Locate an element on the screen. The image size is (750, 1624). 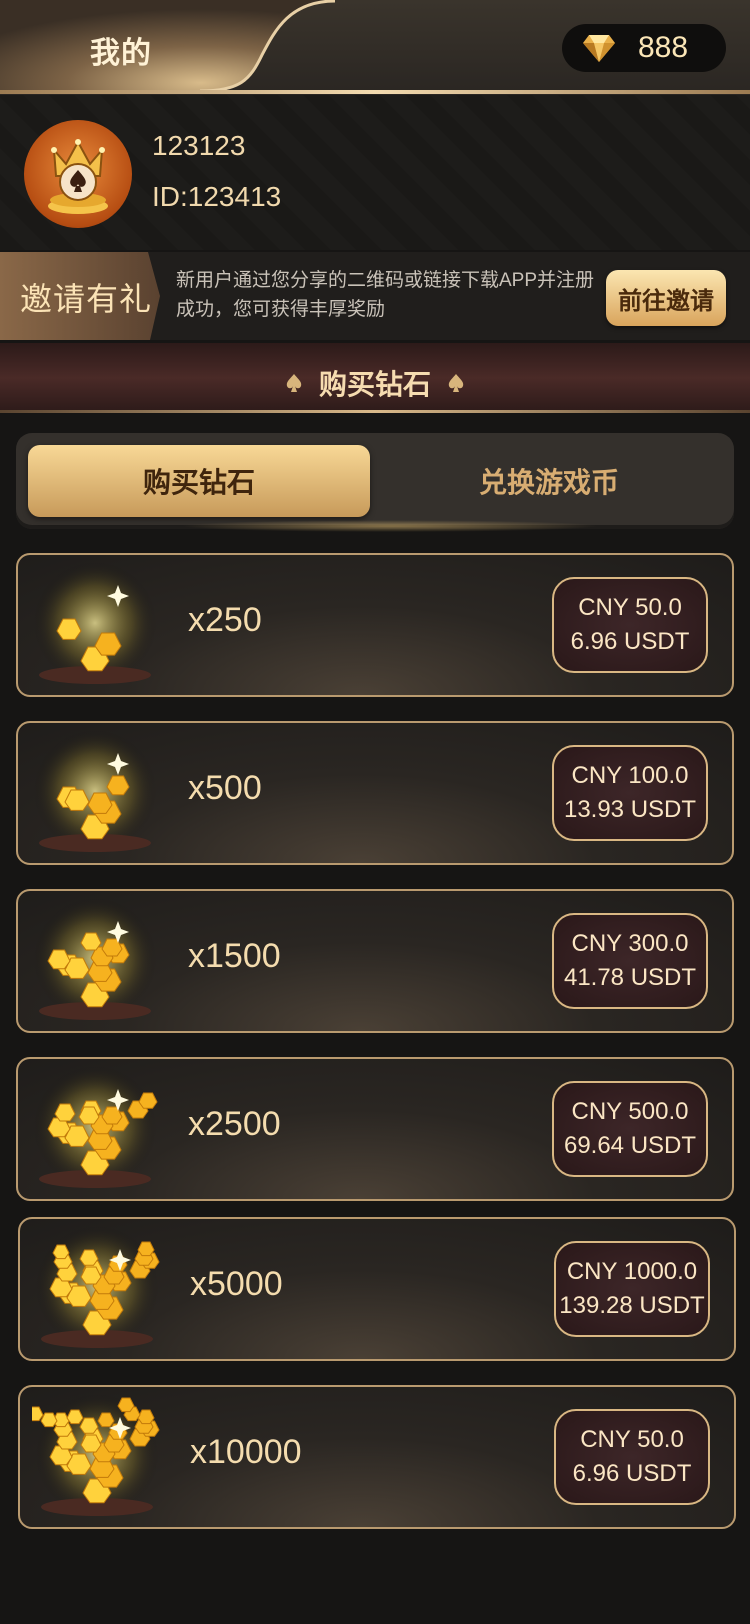
diamond-package-card: x5000 CNY 1000.0 139.28 USDT is located at coordinates (377, 1289).